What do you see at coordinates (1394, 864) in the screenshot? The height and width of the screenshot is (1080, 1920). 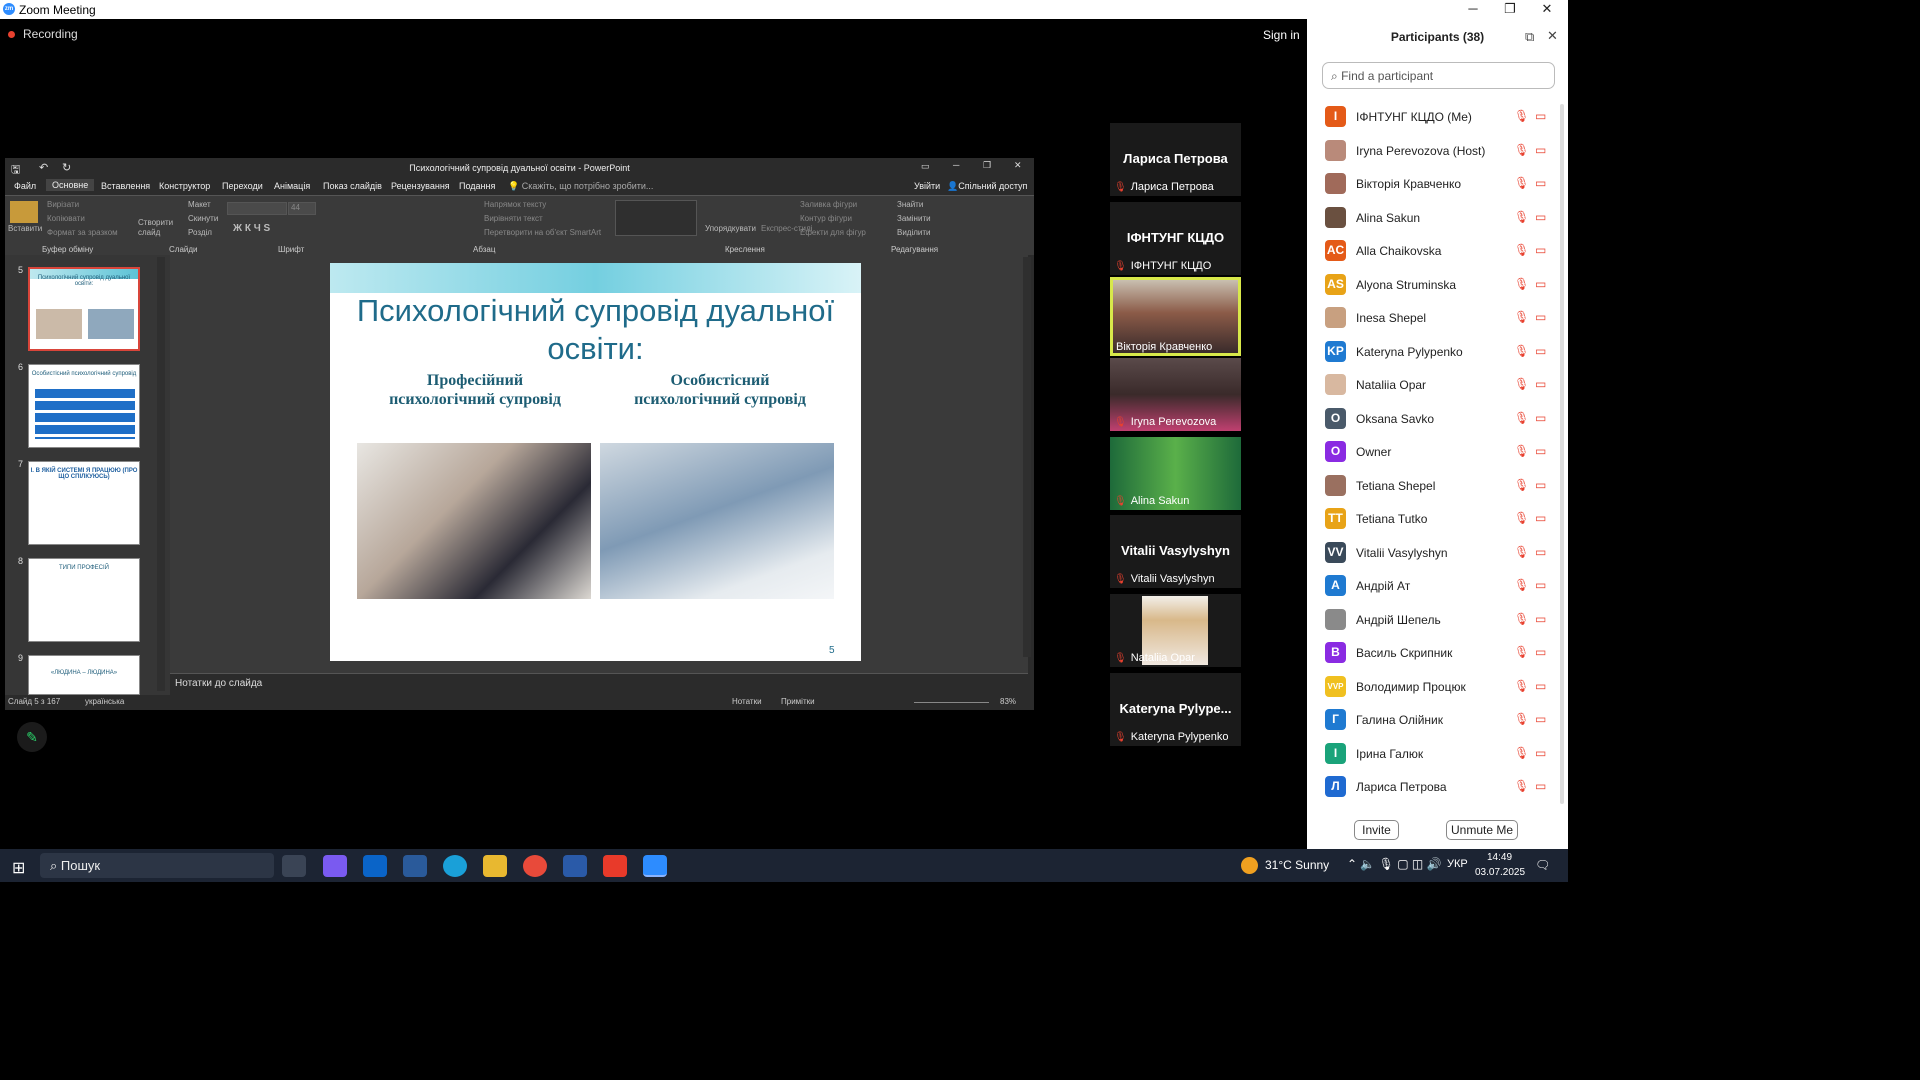 I see `tray-icons: ⌃ 🔈 🎙 ▢ ◫ 🔊` at bounding box center [1394, 864].